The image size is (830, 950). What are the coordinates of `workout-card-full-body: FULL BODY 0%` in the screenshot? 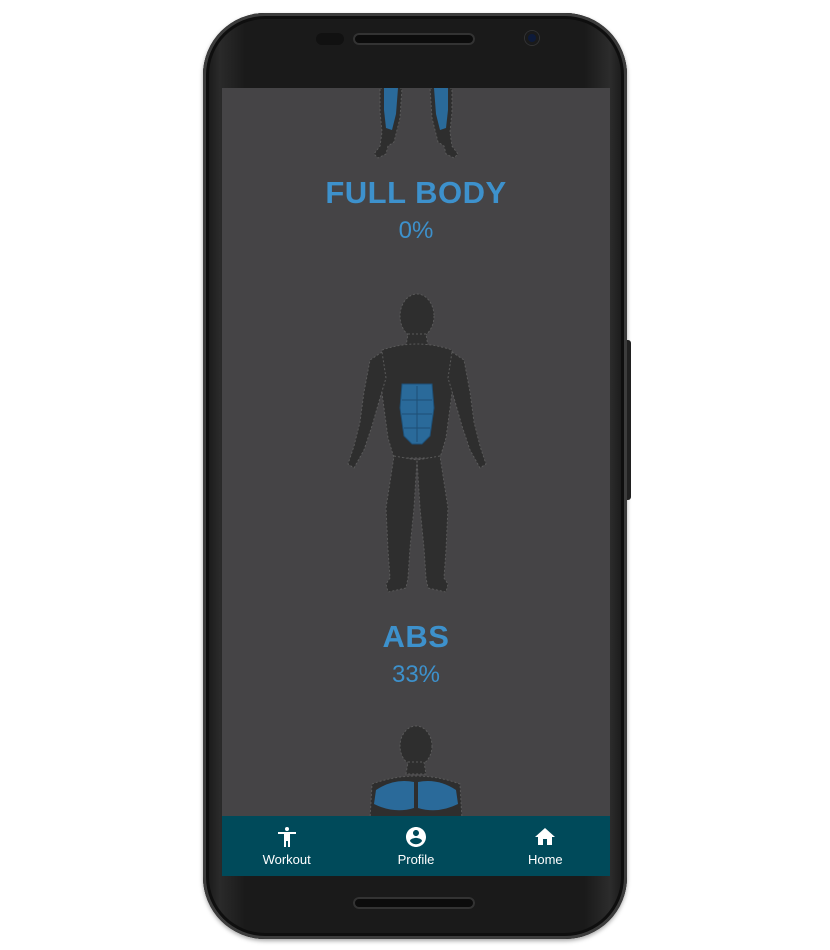 It's located at (416, 211).